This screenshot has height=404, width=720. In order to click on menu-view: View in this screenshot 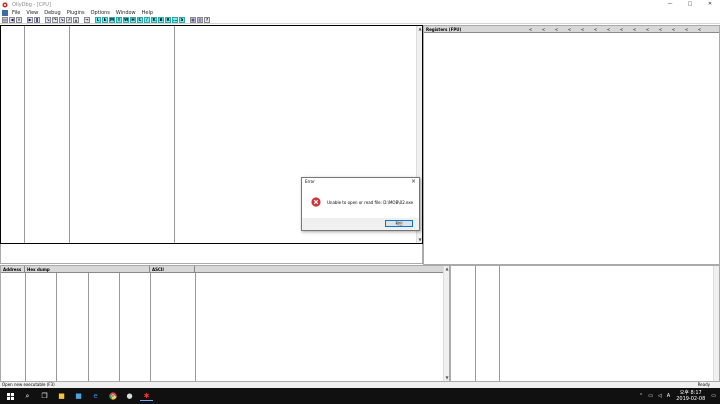, I will do `click(32, 13)`.